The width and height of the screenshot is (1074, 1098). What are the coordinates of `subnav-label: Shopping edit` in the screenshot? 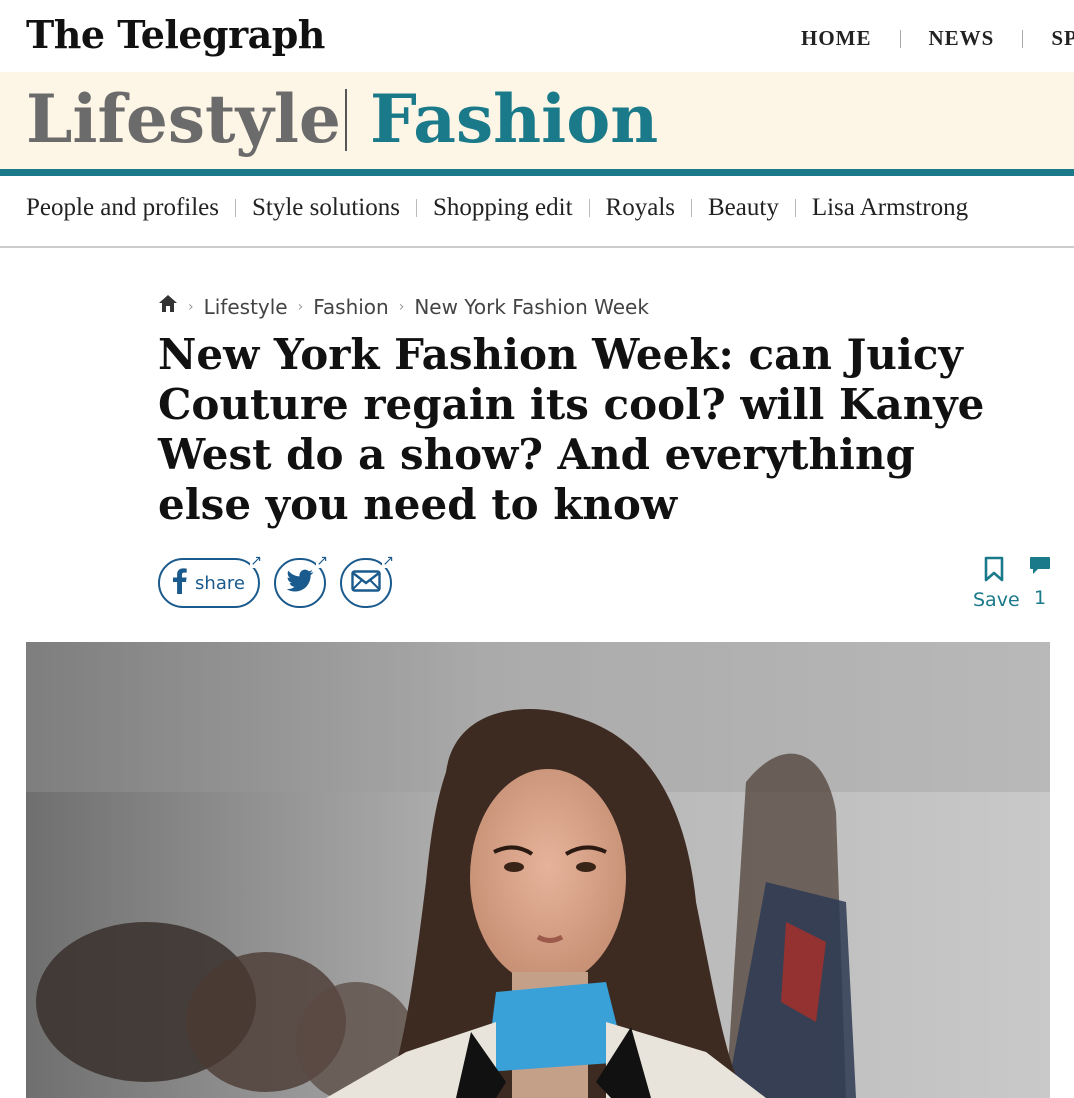 It's located at (503, 208).